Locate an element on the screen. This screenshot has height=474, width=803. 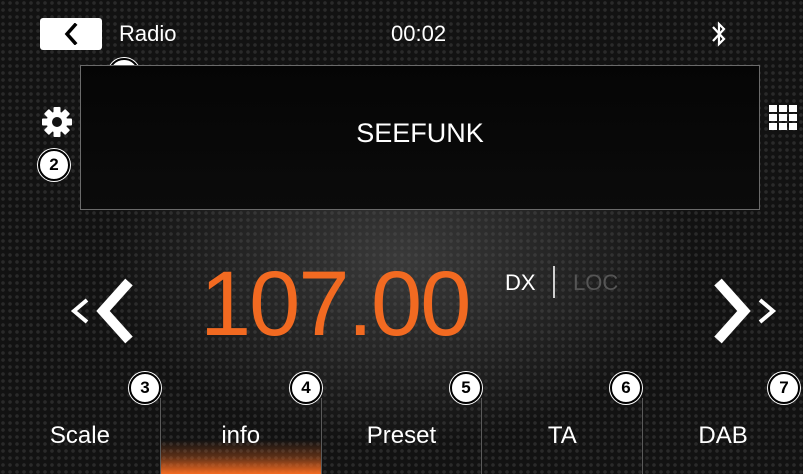
tab-ta: TA is located at coordinates (561, 436).